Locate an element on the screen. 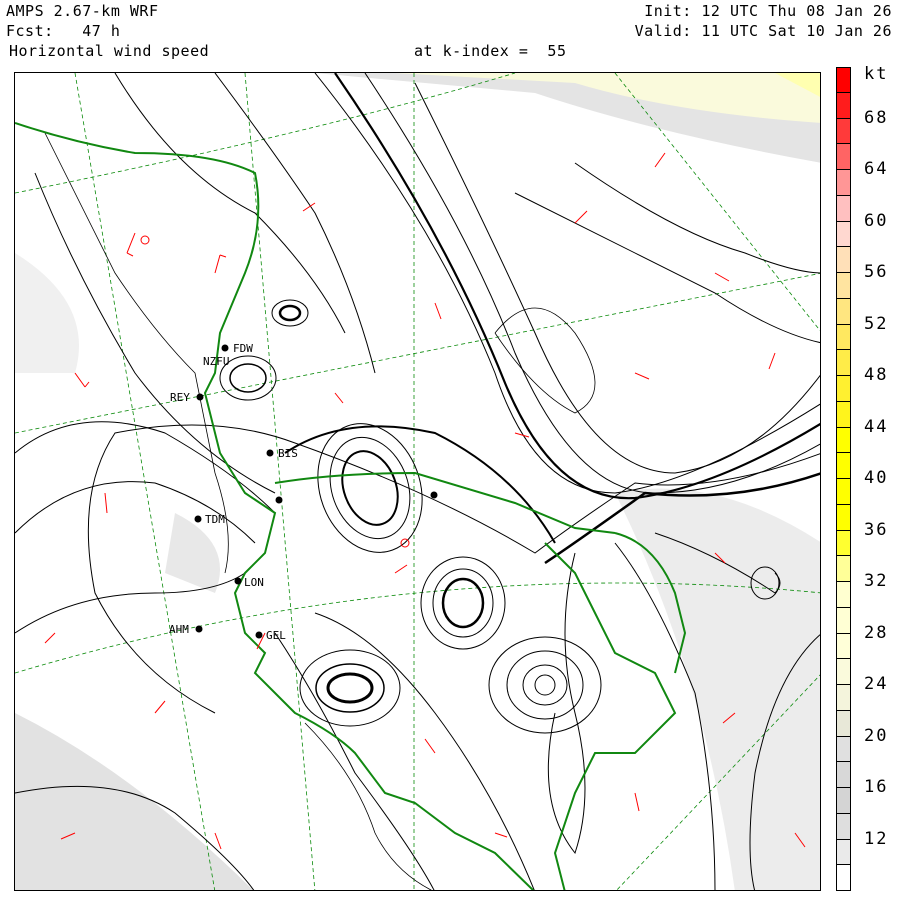 Image resolution: width=900 pixels, height=900 pixels. init-time: Init: 12 UTC Thu 08 Jan 26 is located at coordinates (768, 11).